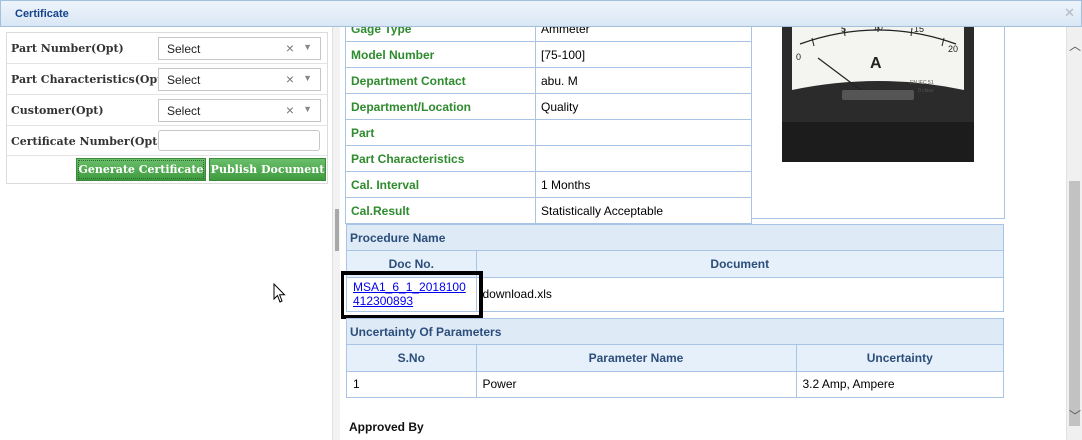 The image size is (1082, 440). Describe the element at coordinates (239, 140) in the screenshot. I see `certificate-number-input` at that location.